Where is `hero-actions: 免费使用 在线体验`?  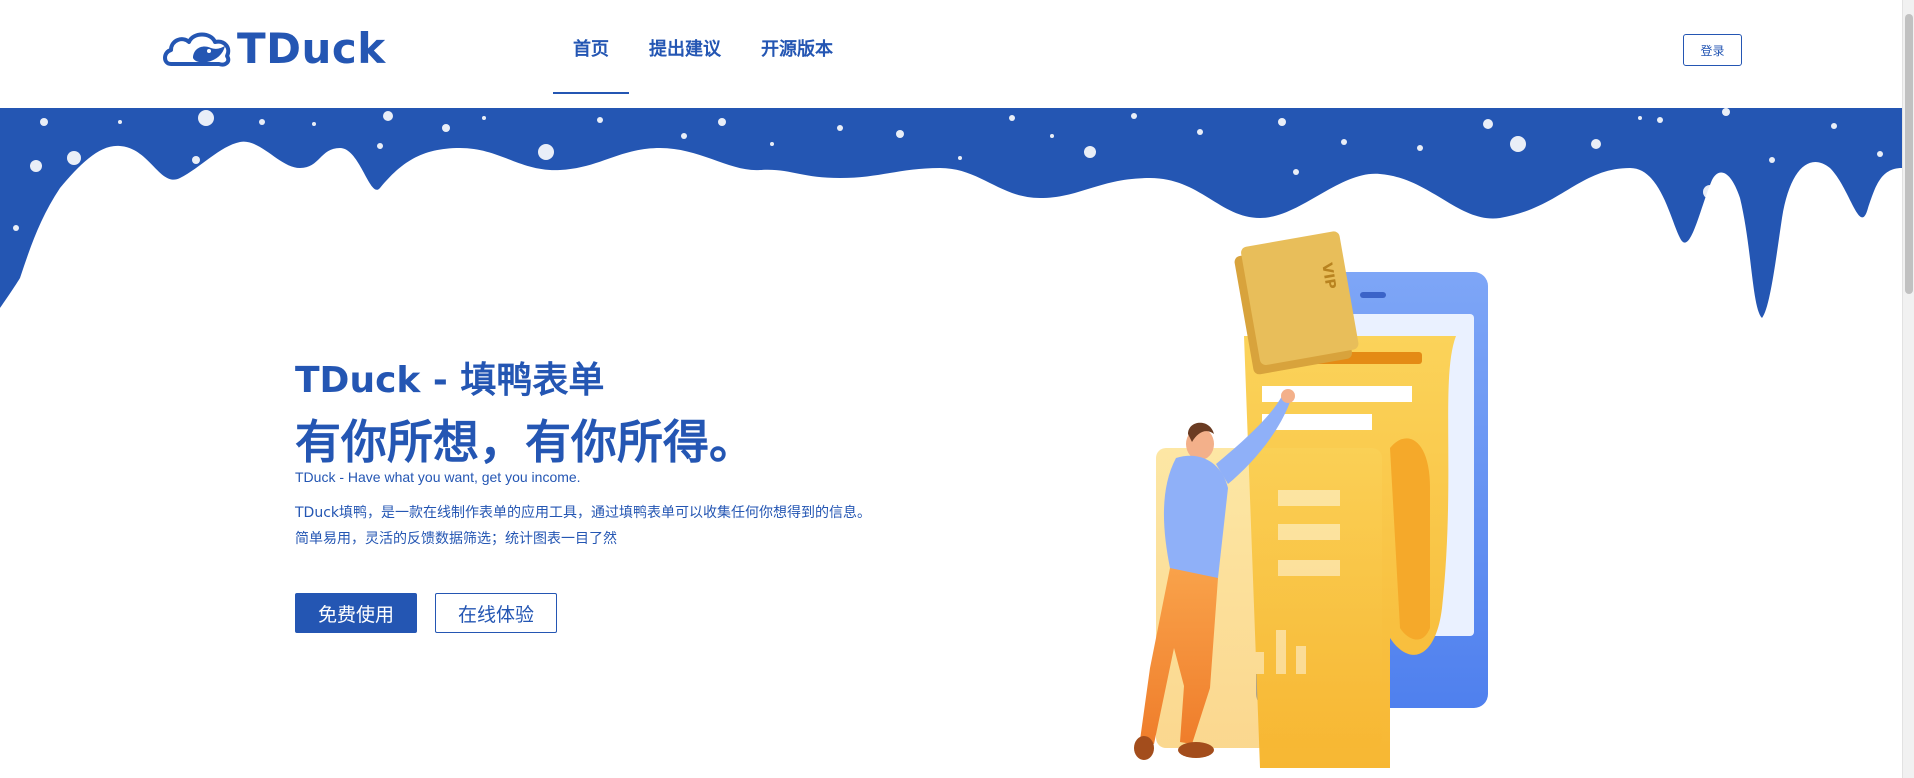 hero-actions: 免费使用 在线体验 is located at coordinates (426, 613).